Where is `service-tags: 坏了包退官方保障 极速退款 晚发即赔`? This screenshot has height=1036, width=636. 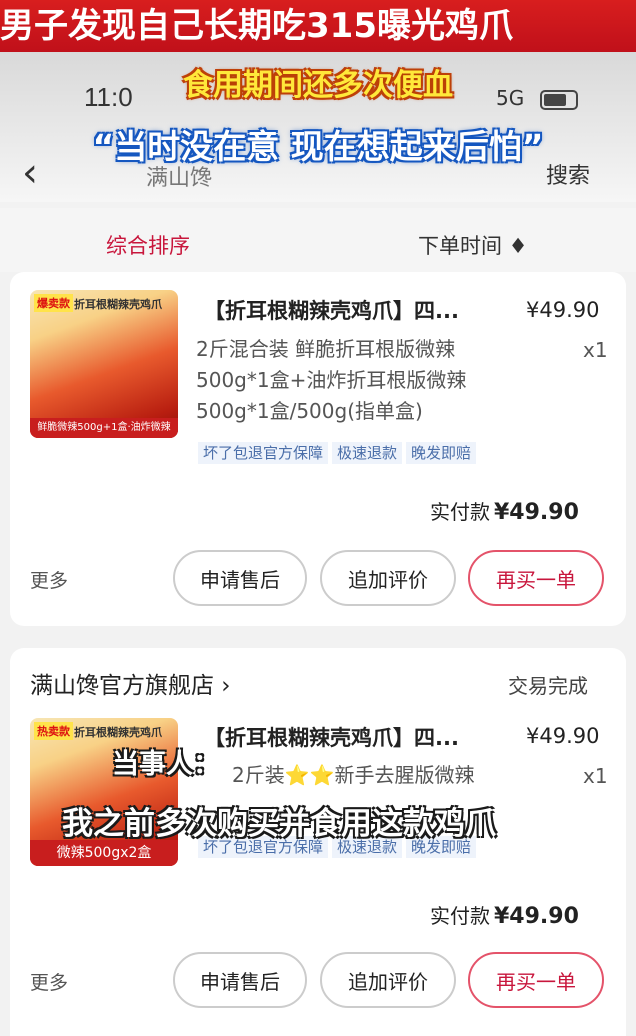 service-tags: 坏了包退官方保障 极速退款 晚发即赔 is located at coordinates (339, 453).